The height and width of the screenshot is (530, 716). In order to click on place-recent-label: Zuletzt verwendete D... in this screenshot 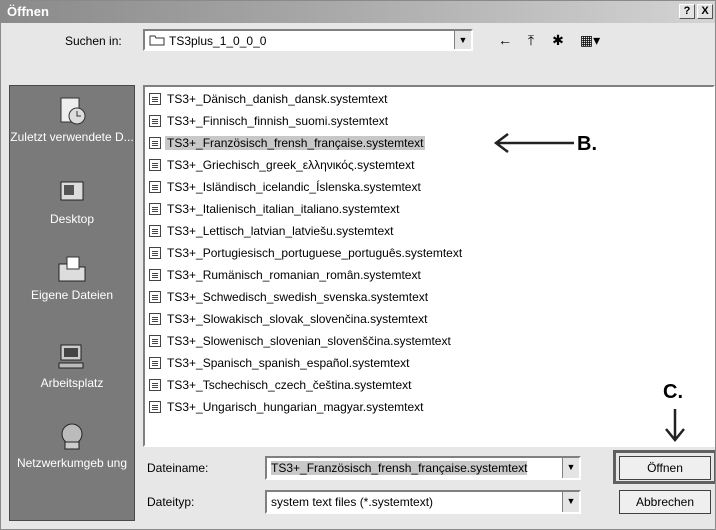, I will do `click(72, 137)`.